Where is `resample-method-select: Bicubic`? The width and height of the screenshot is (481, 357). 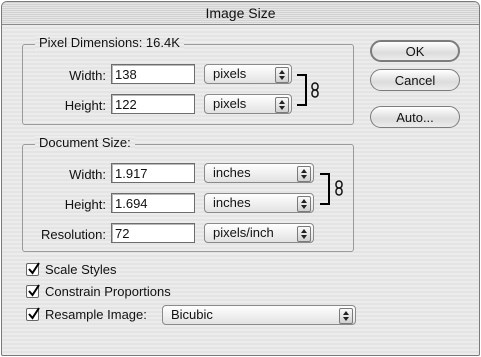
resample-method-select: Bicubic is located at coordinates (259, 315).